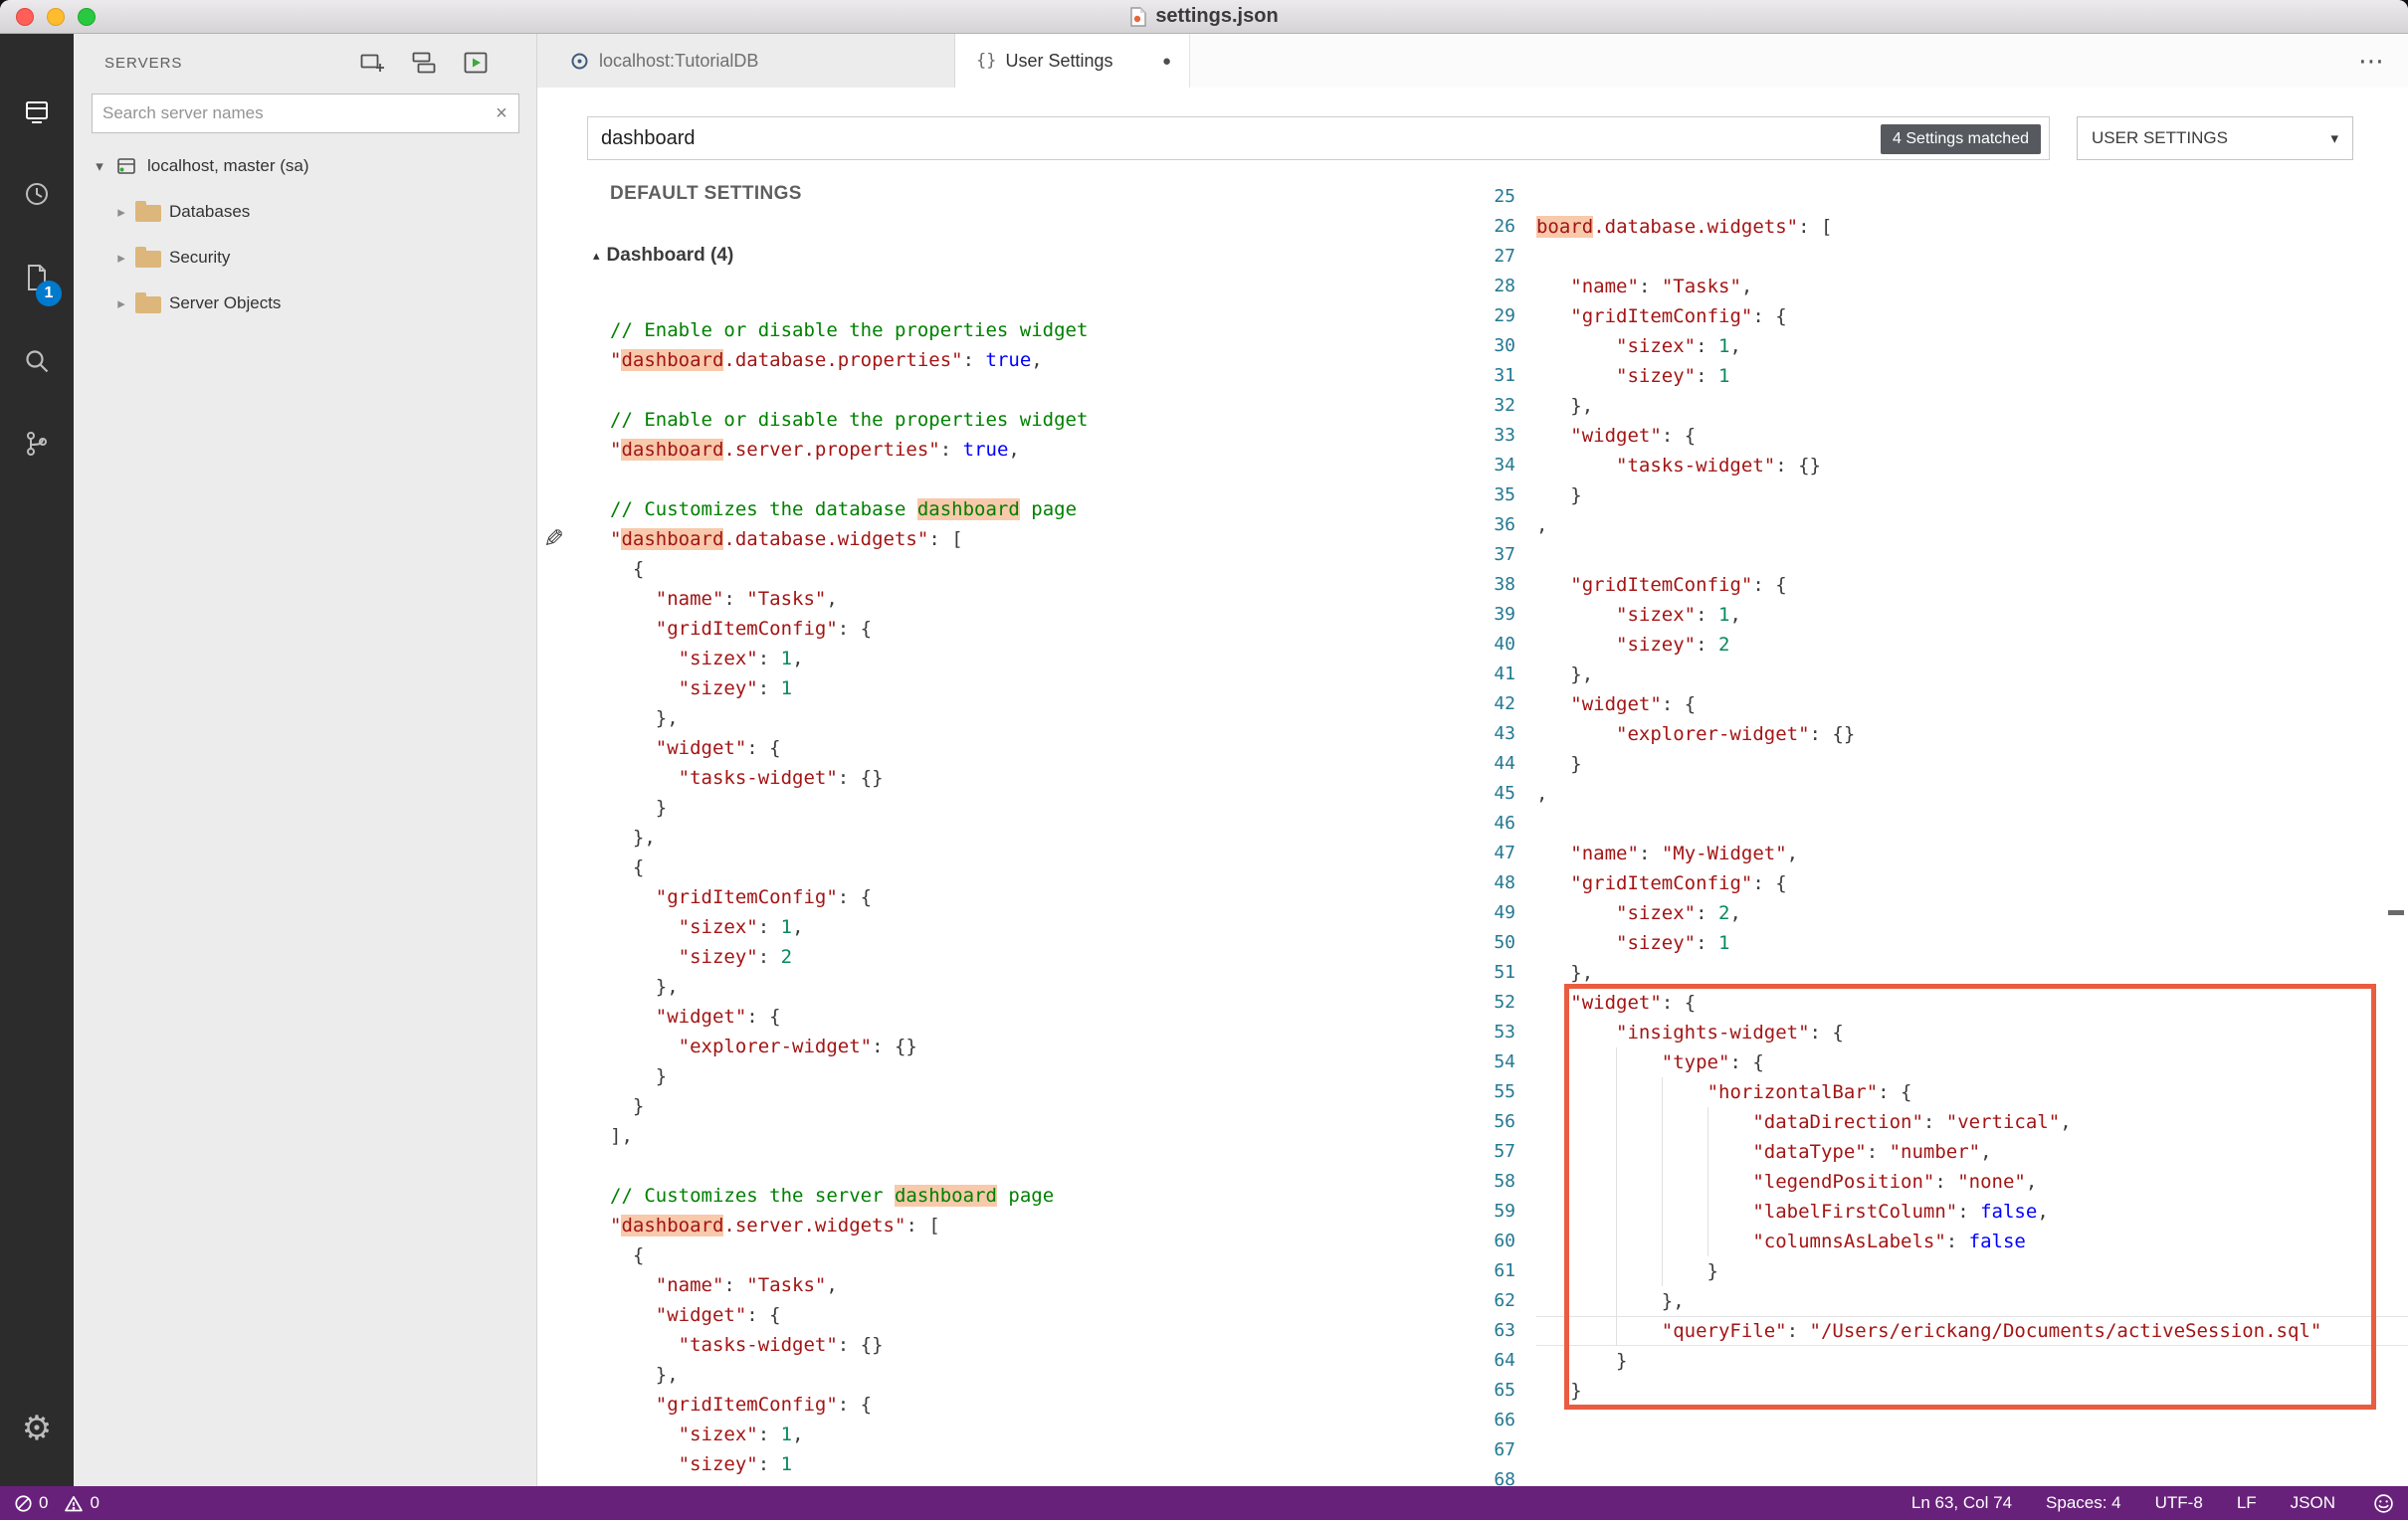 The height and width of the screenshot is (1520, 2408). Describe the element at coordinates (2383, 1504) in the screenshot. I see `feedback-smiley-icon` at that location.